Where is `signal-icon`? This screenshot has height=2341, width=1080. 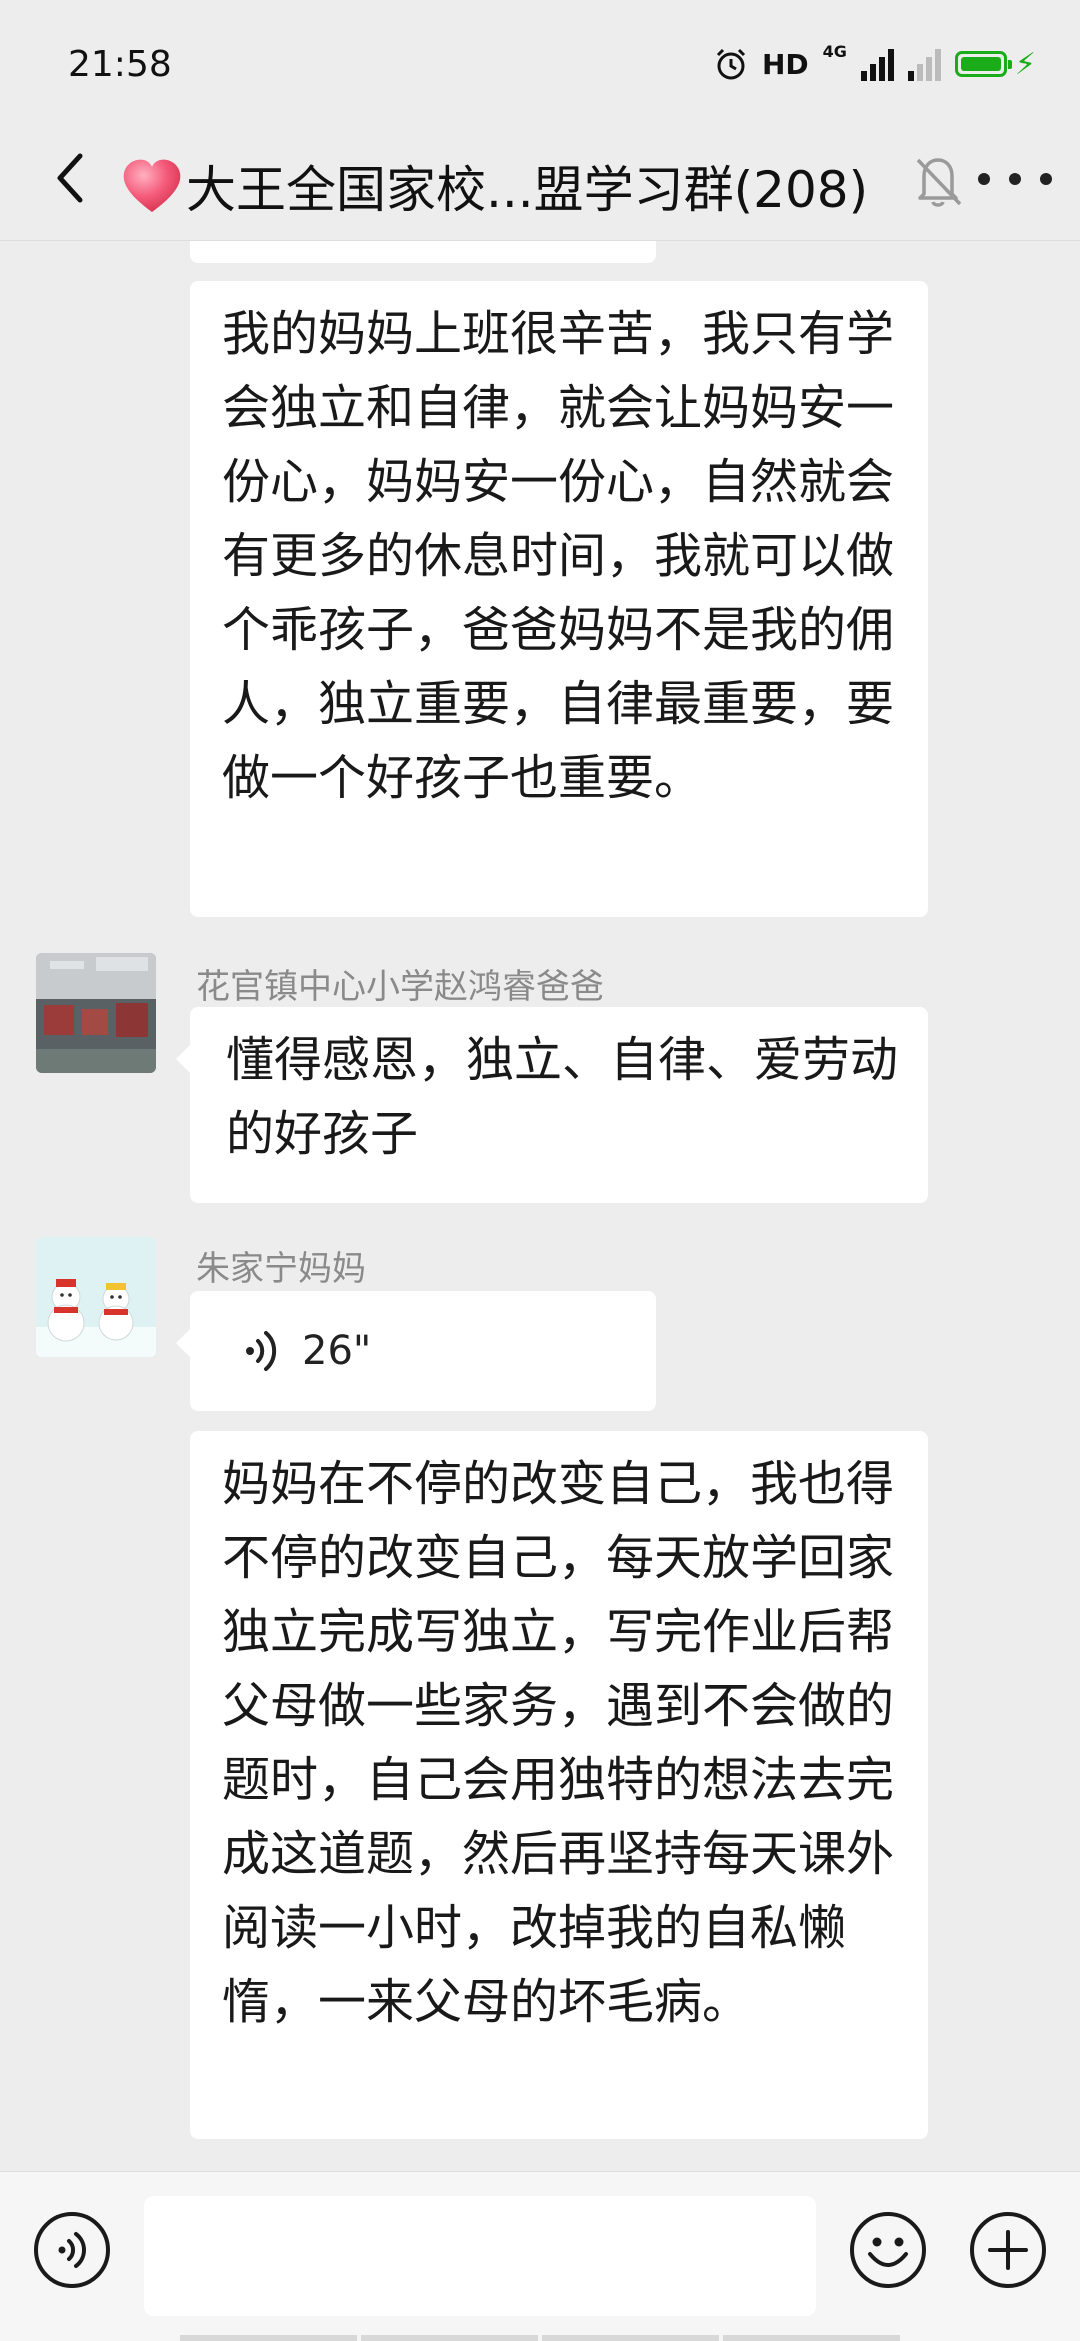
signal-icon is located at coordinates (877, 64).